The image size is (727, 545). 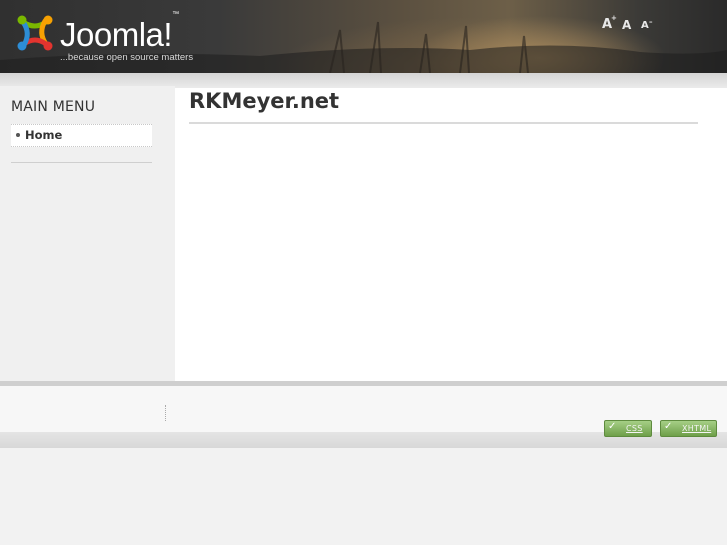 I want to click on reset-font-button: A, so click(x=626, y=25).